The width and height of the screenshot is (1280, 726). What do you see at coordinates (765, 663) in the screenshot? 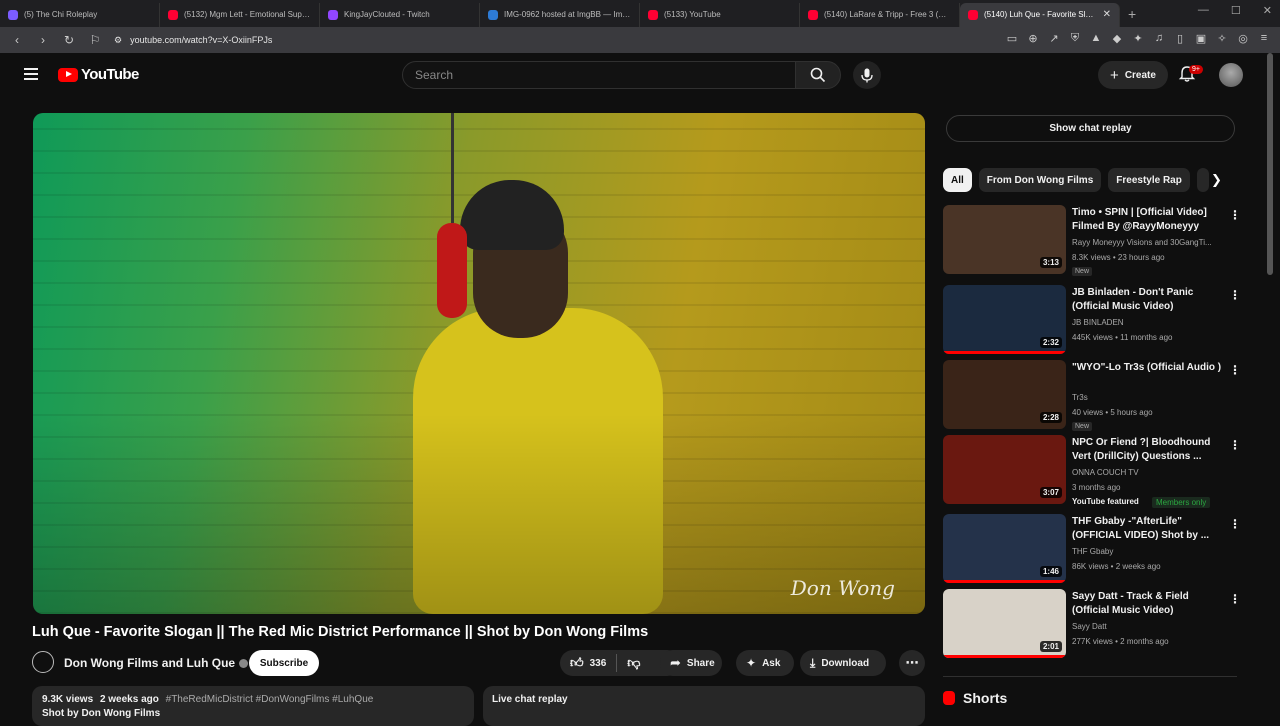
I see `ask-button: ✦ Ask` at bounding box center [765, 663].